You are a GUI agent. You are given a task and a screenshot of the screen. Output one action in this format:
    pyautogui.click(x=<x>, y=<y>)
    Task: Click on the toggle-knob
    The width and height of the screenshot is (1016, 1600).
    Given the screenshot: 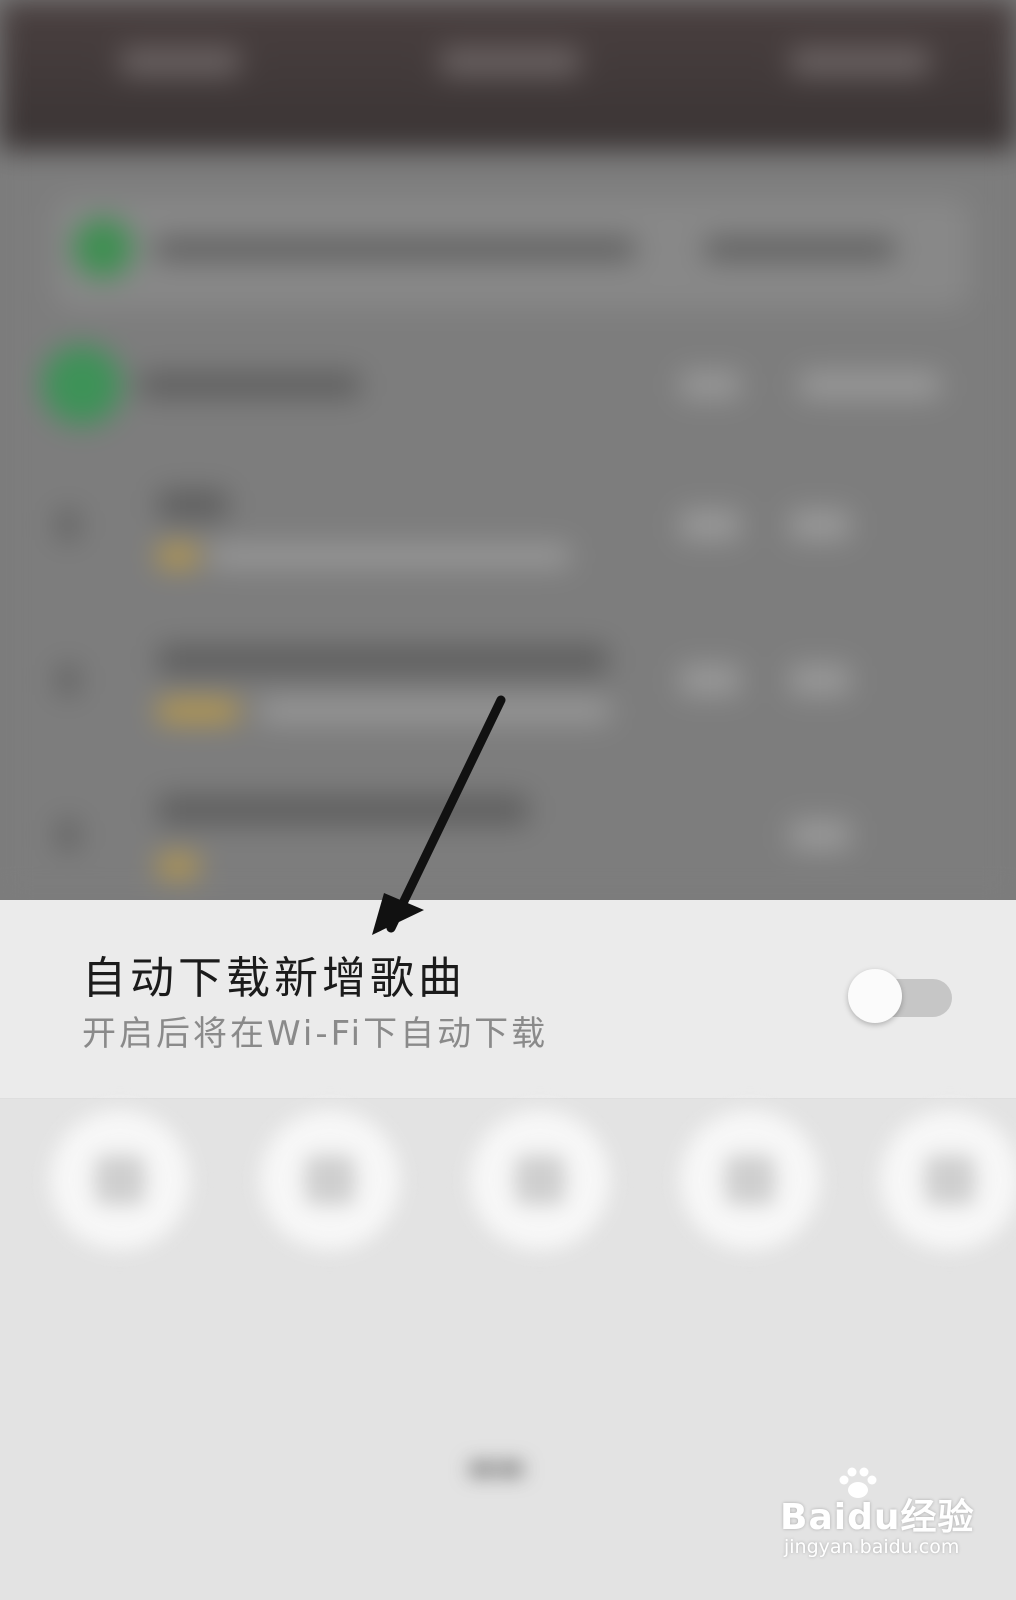 What is the action you would take?
    pyautogui.click(x=875, y=996)
    